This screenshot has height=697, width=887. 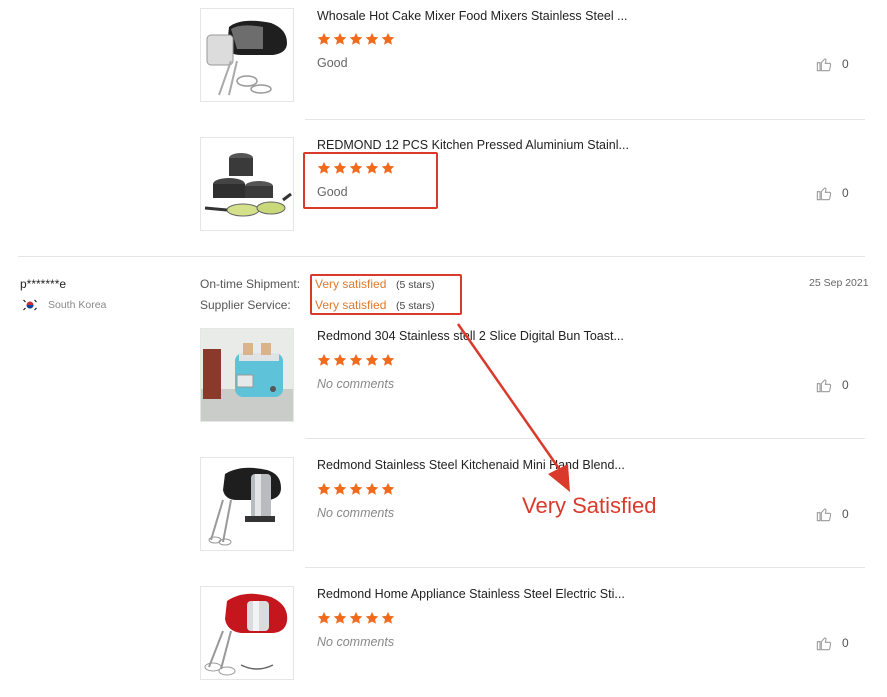 I want to click on country-flag-icon, so click(x=30, y=305).